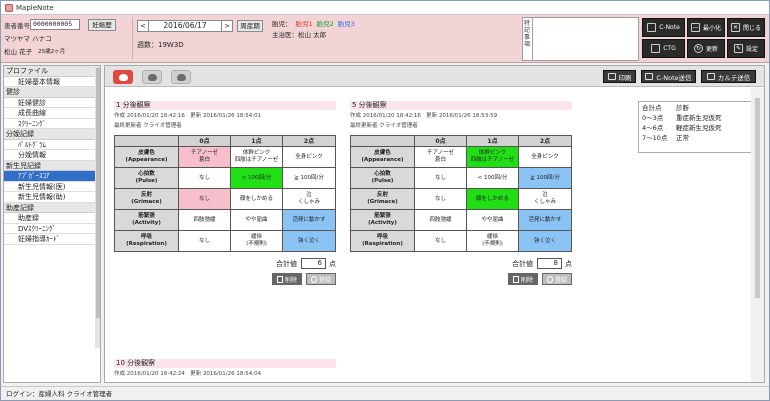 This screenshot has height=401, width=770. I want to click on patient-id-field: 0000000005, so click(55, 24).